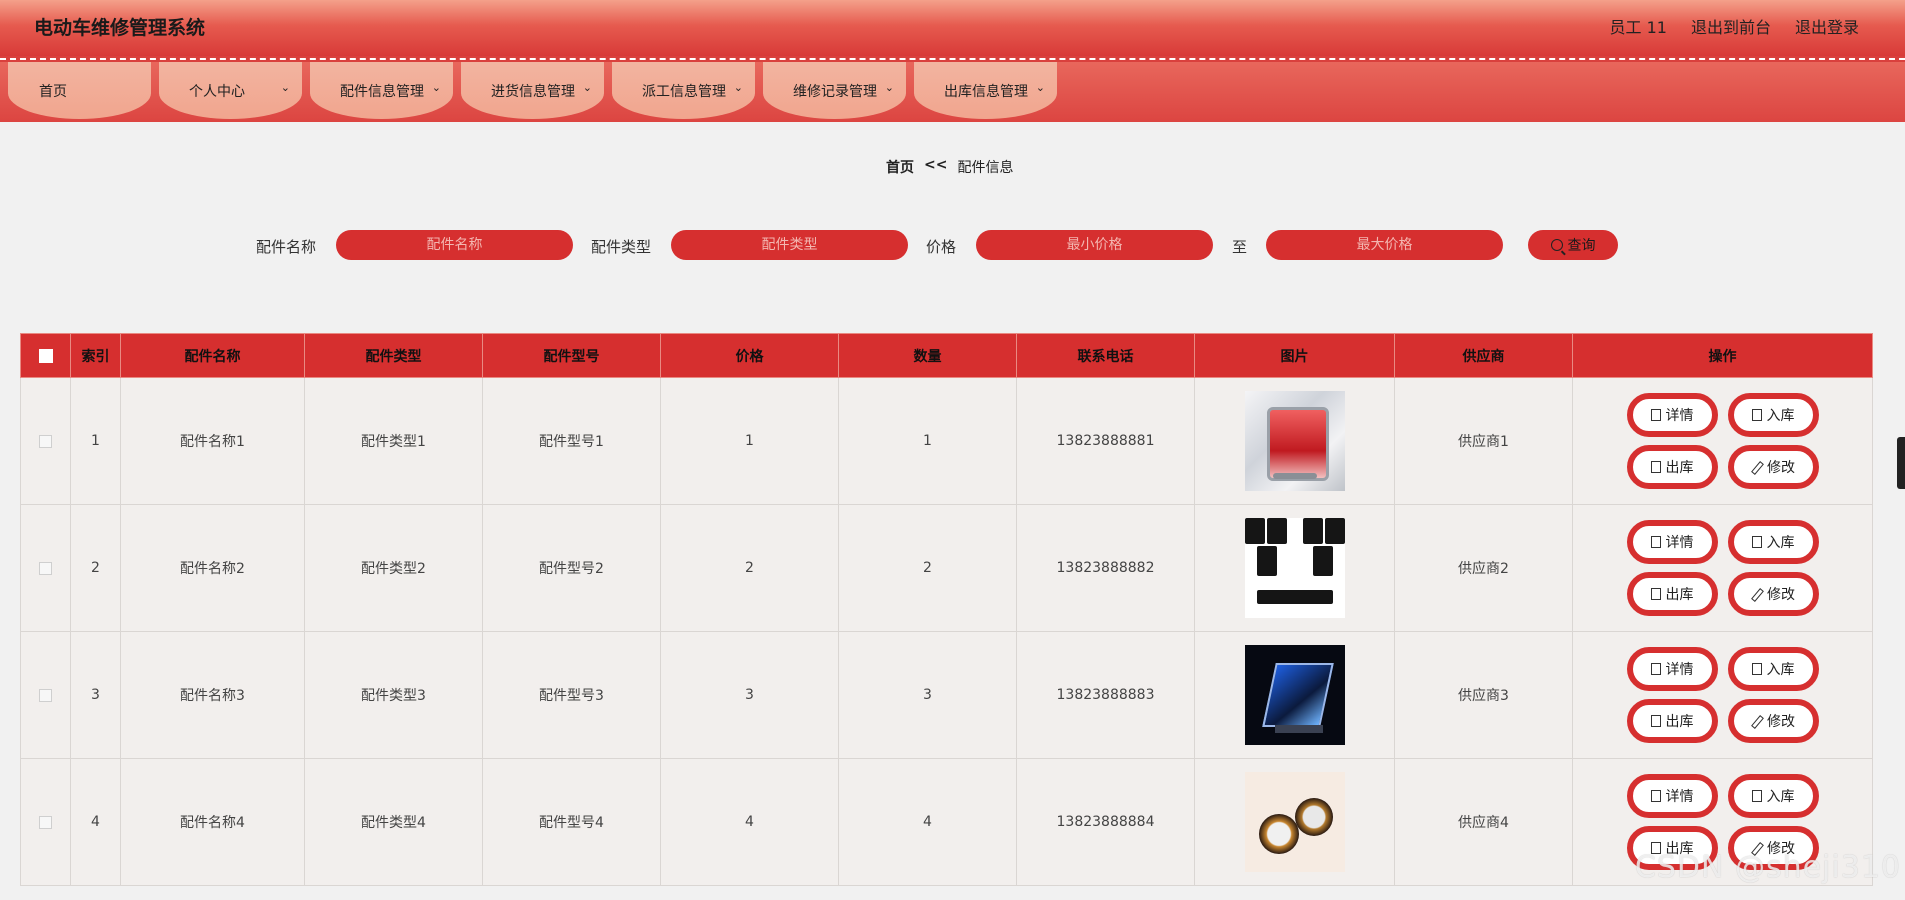 This screenshot has height=900, width=1905. What do you see at coordinates (1294, 568) in the screenshot?
I see `speakers-image` at bounding box center [1294, 568].